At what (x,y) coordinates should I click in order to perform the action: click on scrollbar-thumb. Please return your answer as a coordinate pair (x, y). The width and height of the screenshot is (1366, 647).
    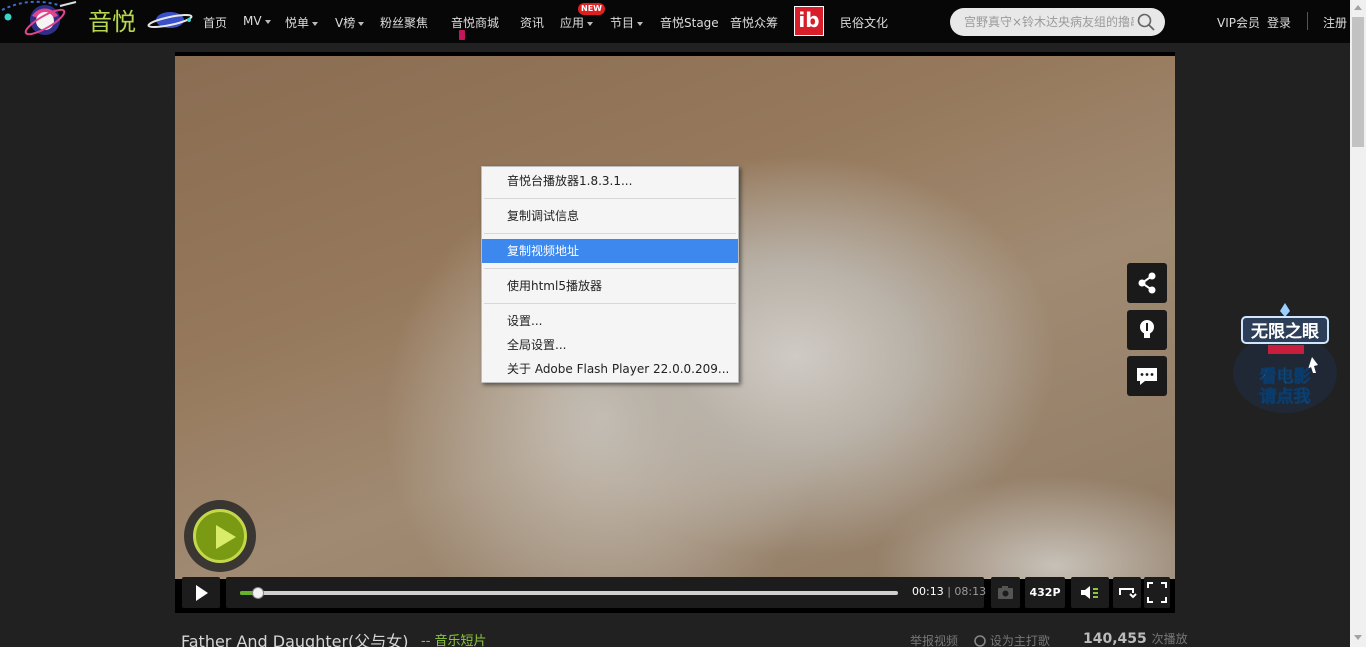
    Looking at the image, I should click on (1358, 82).